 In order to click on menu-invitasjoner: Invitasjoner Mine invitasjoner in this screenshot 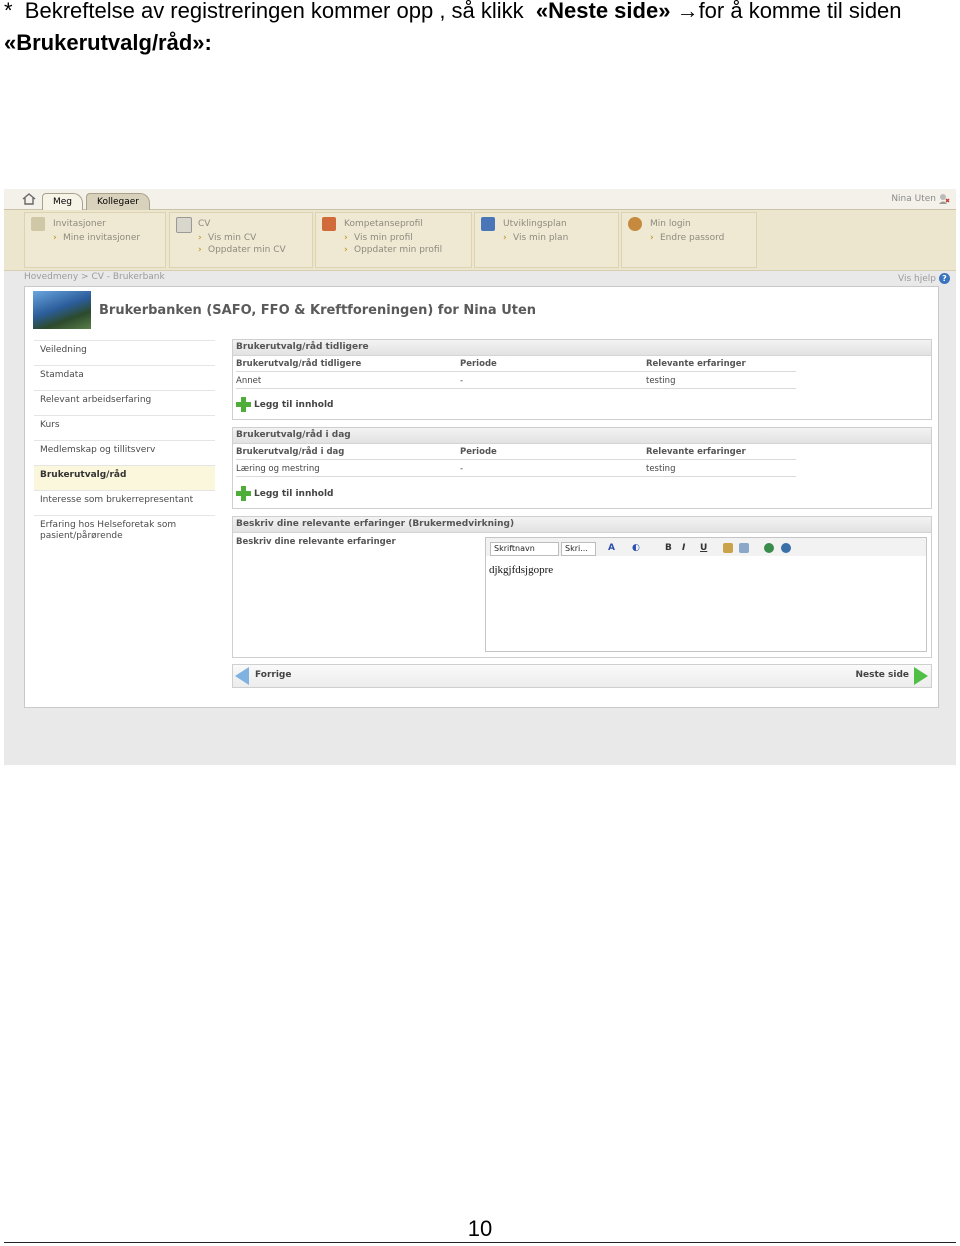, I will do `click(95, 240)`.